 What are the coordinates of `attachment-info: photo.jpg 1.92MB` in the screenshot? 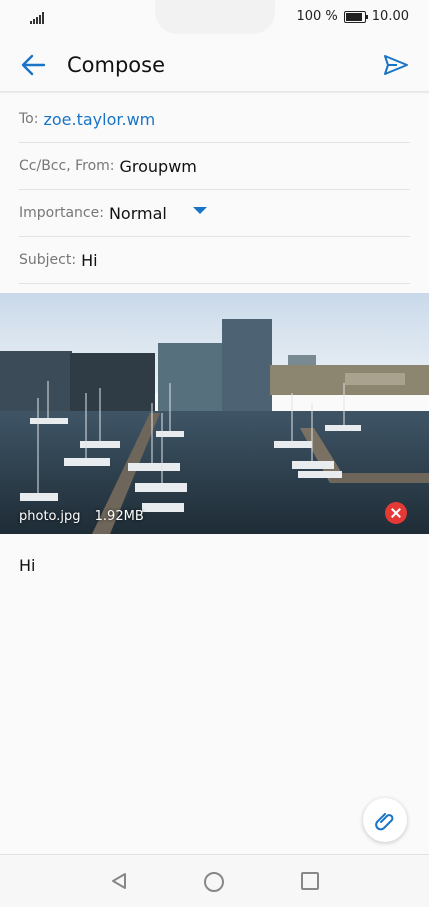 It's located at (86, 516).